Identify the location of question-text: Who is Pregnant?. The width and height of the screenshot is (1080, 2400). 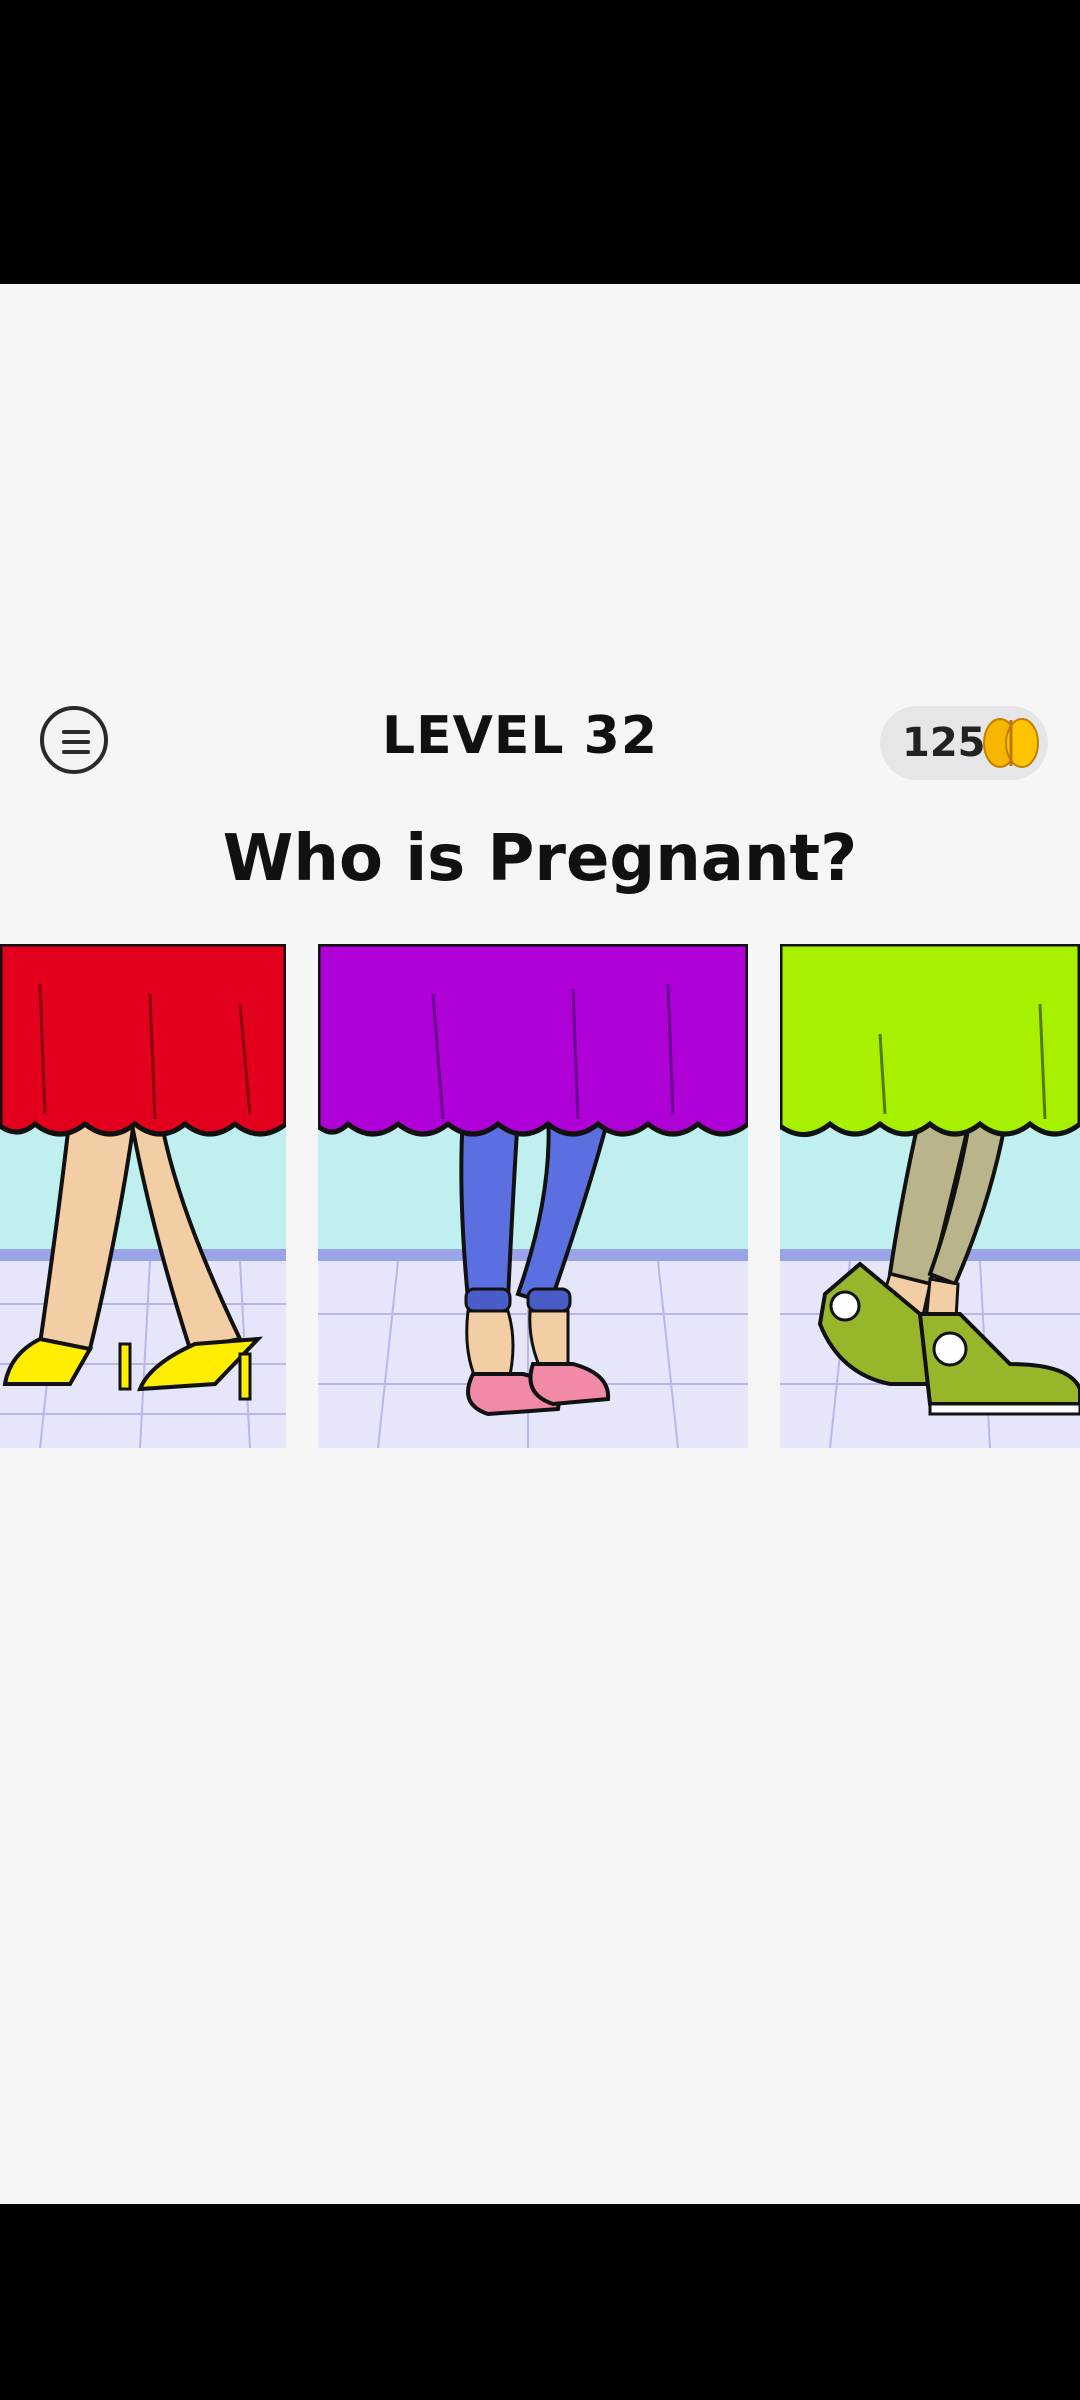
(540, 859).